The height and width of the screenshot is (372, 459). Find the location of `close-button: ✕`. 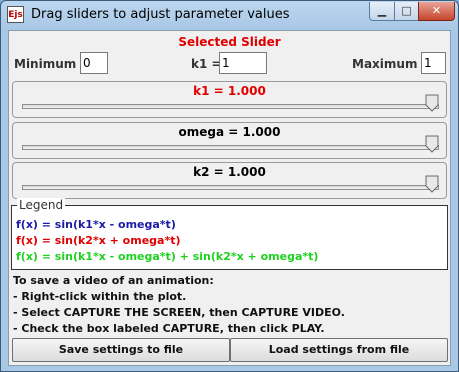

close-button: ✕ is located at coordinates (436, 11).